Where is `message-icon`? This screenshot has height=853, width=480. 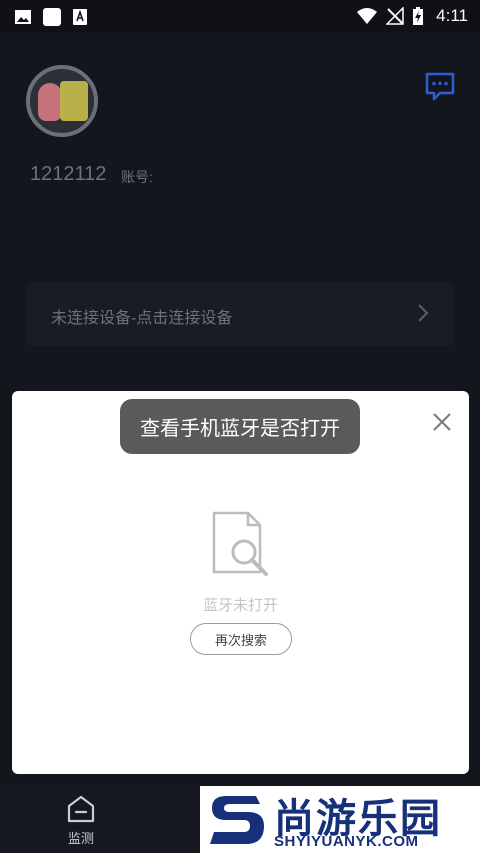 message-icon is located at coordinates (440, 86).